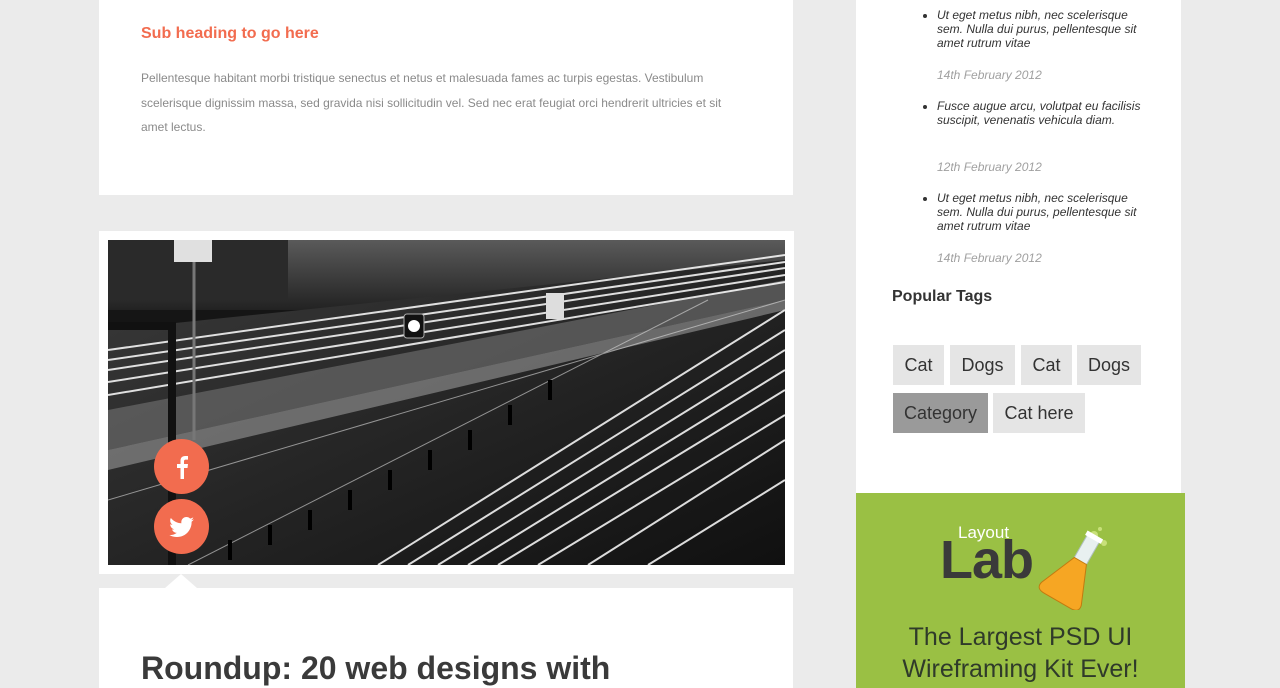  What do you see at coordinates (230, 33) in the screenshot?
I see `post-subheading: Sub heading to go here` at bounding box center [230, 33].